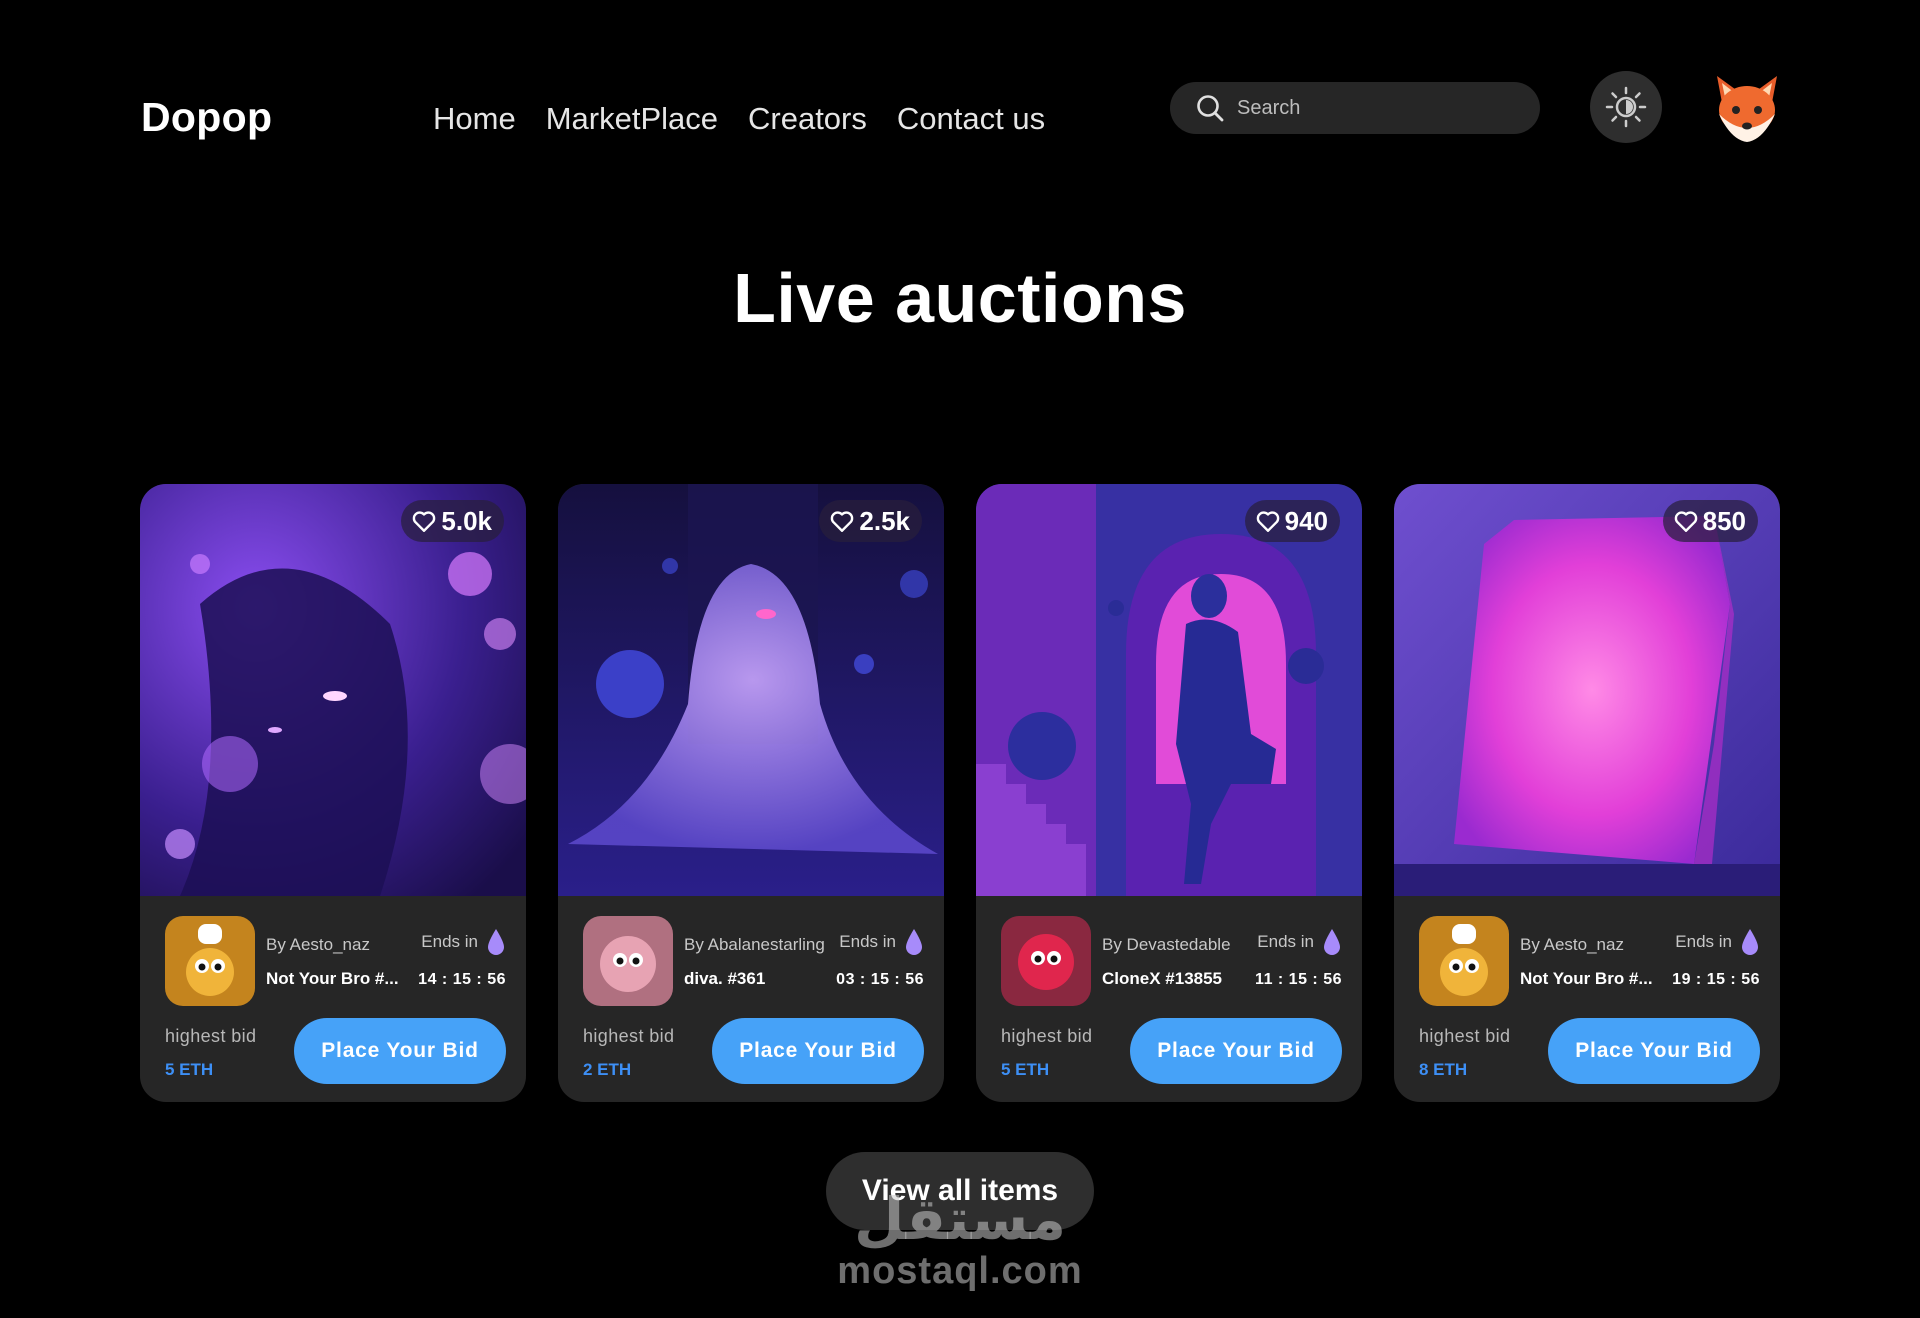 The height and width of the screenshot is (1318, 1920). Describe the element at coordinates (333, 690) in the screenshot. I see `nft-artwork: 5.0k` at that location.